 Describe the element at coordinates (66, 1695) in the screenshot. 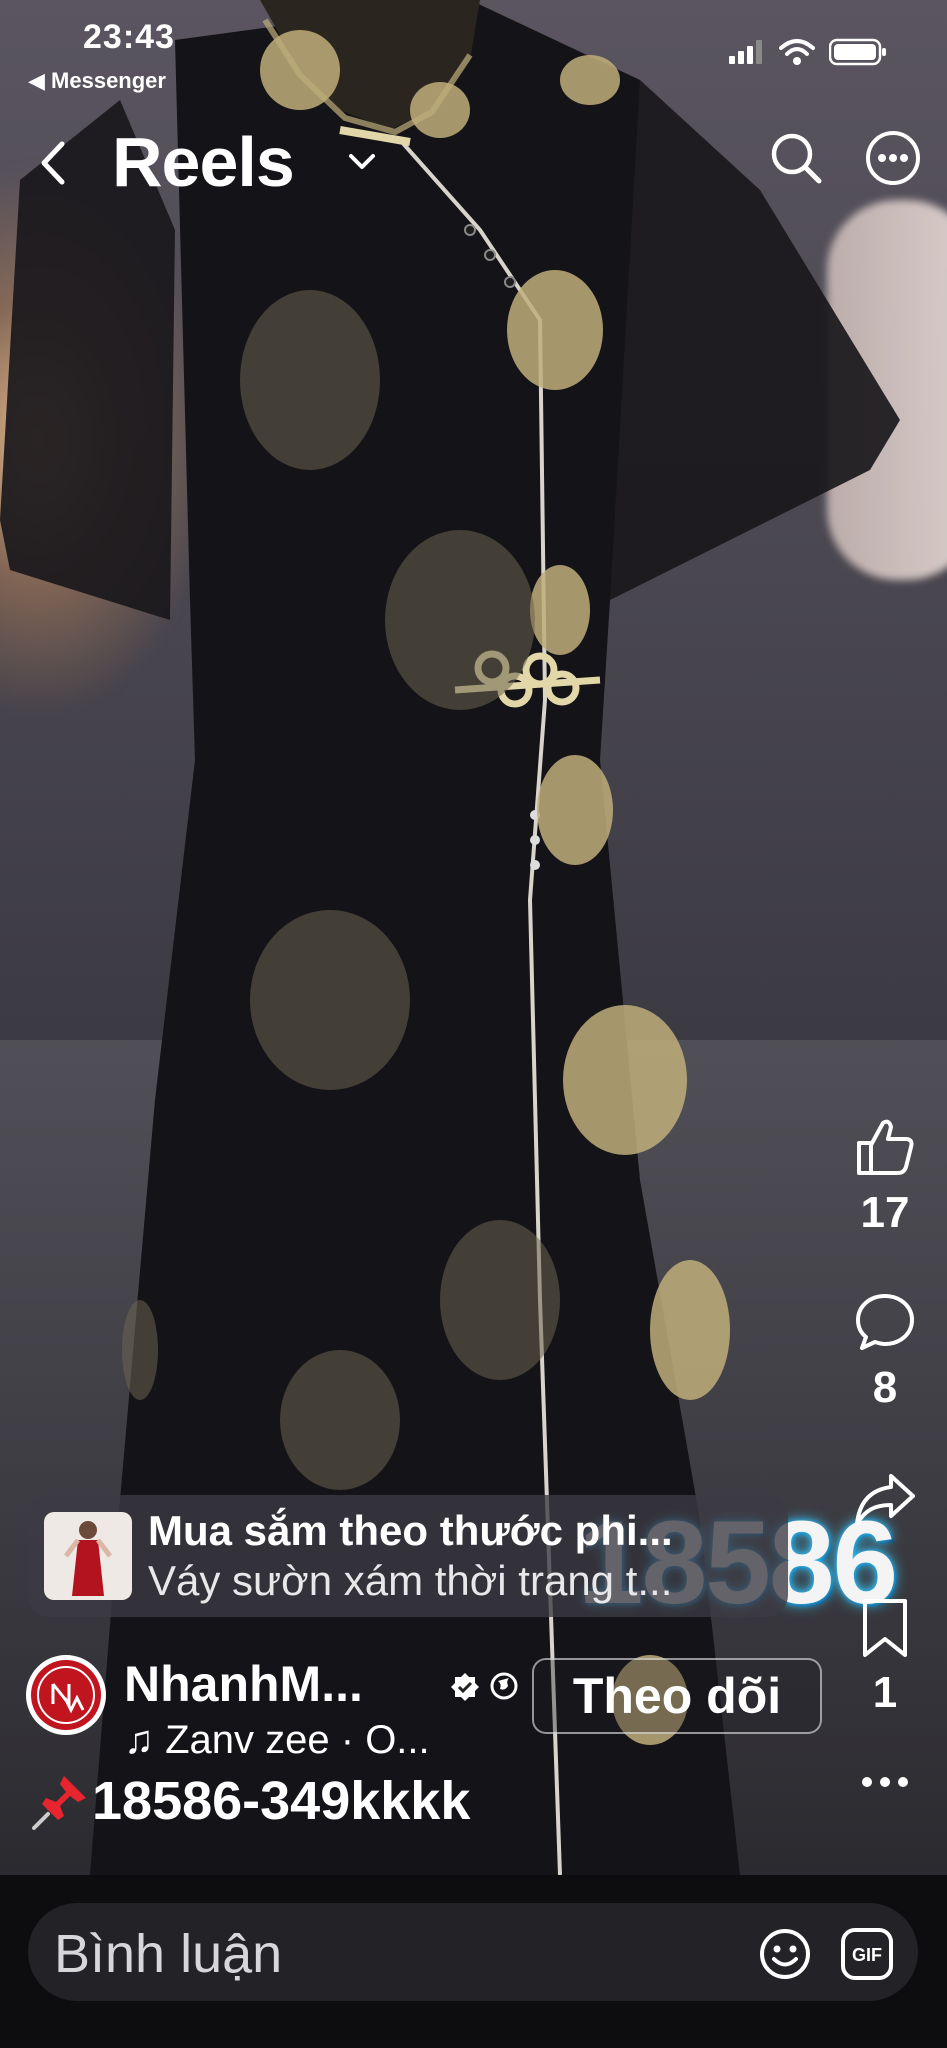

I see `avatar` at that location.